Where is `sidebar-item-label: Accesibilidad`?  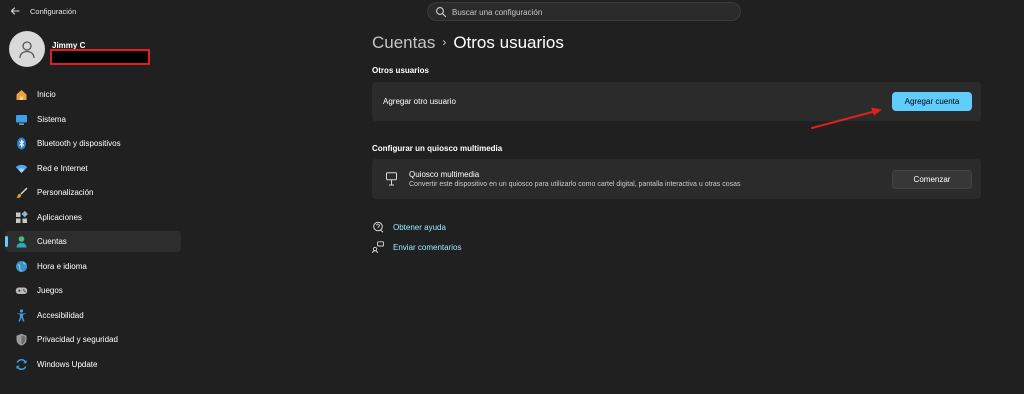 sidebar-item-label: Accesibilidad is located at coordinates (60, 315).